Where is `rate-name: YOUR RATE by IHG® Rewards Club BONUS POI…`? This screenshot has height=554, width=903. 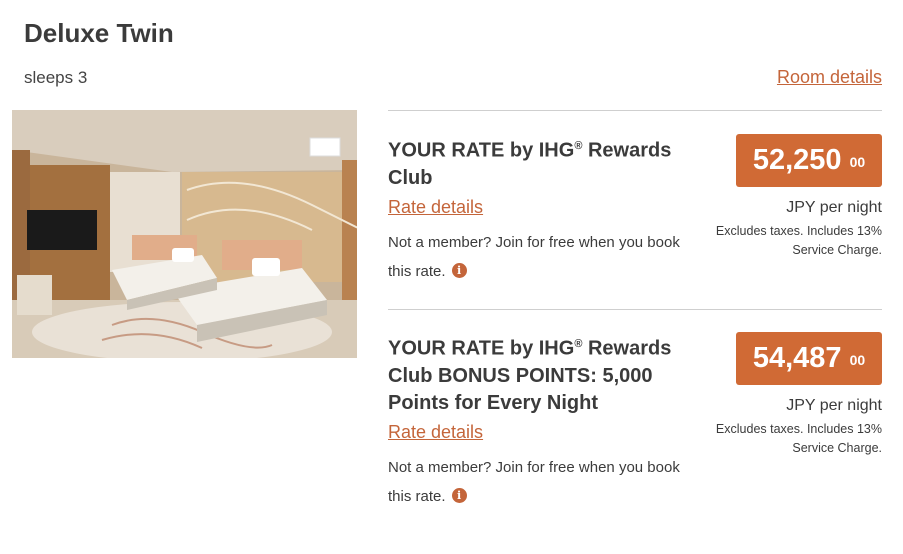 rate-name: YOUR RATE by IHG® Rewards Club BONUS POI… is located at coordinates (530, 375).